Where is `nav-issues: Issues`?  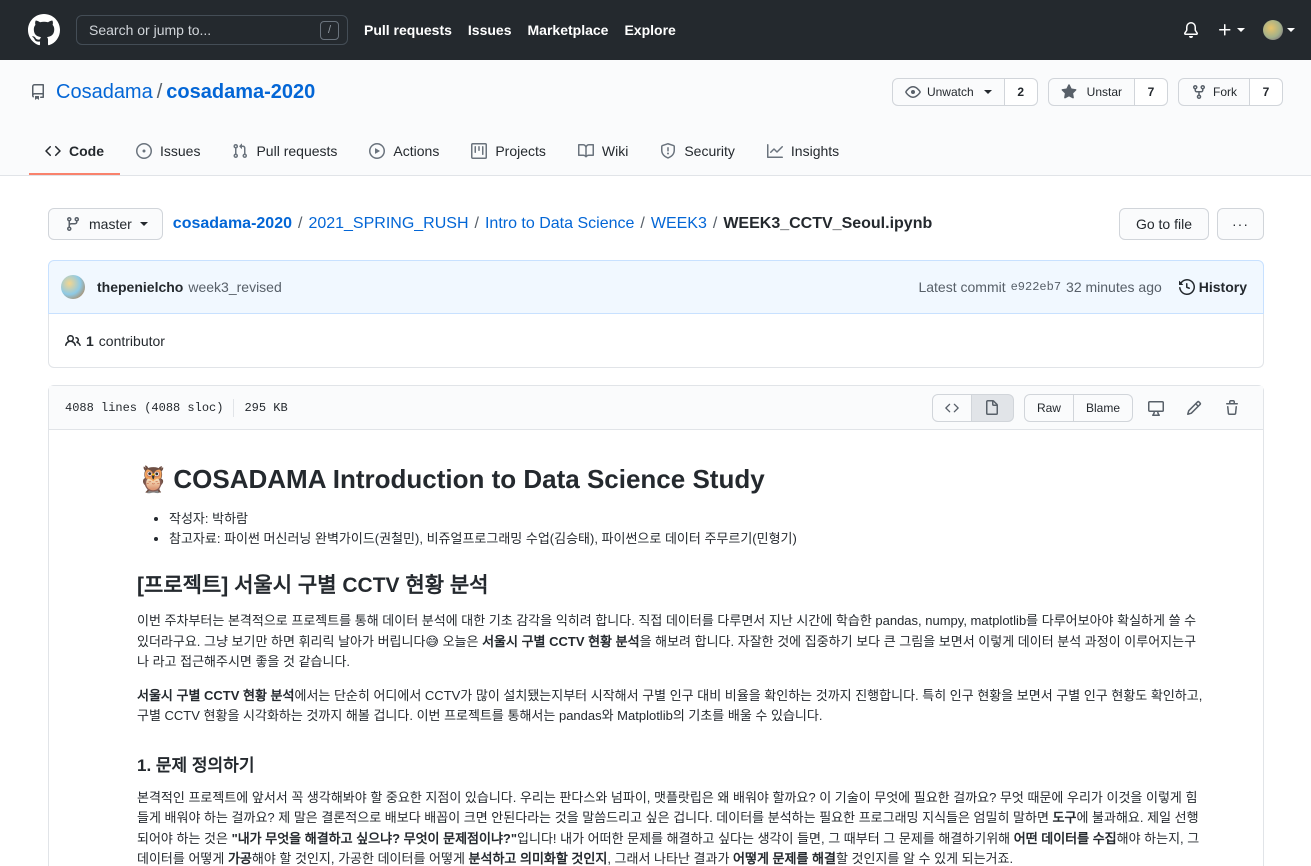
nav-issues: Issues is located at coordinates (490, 30).